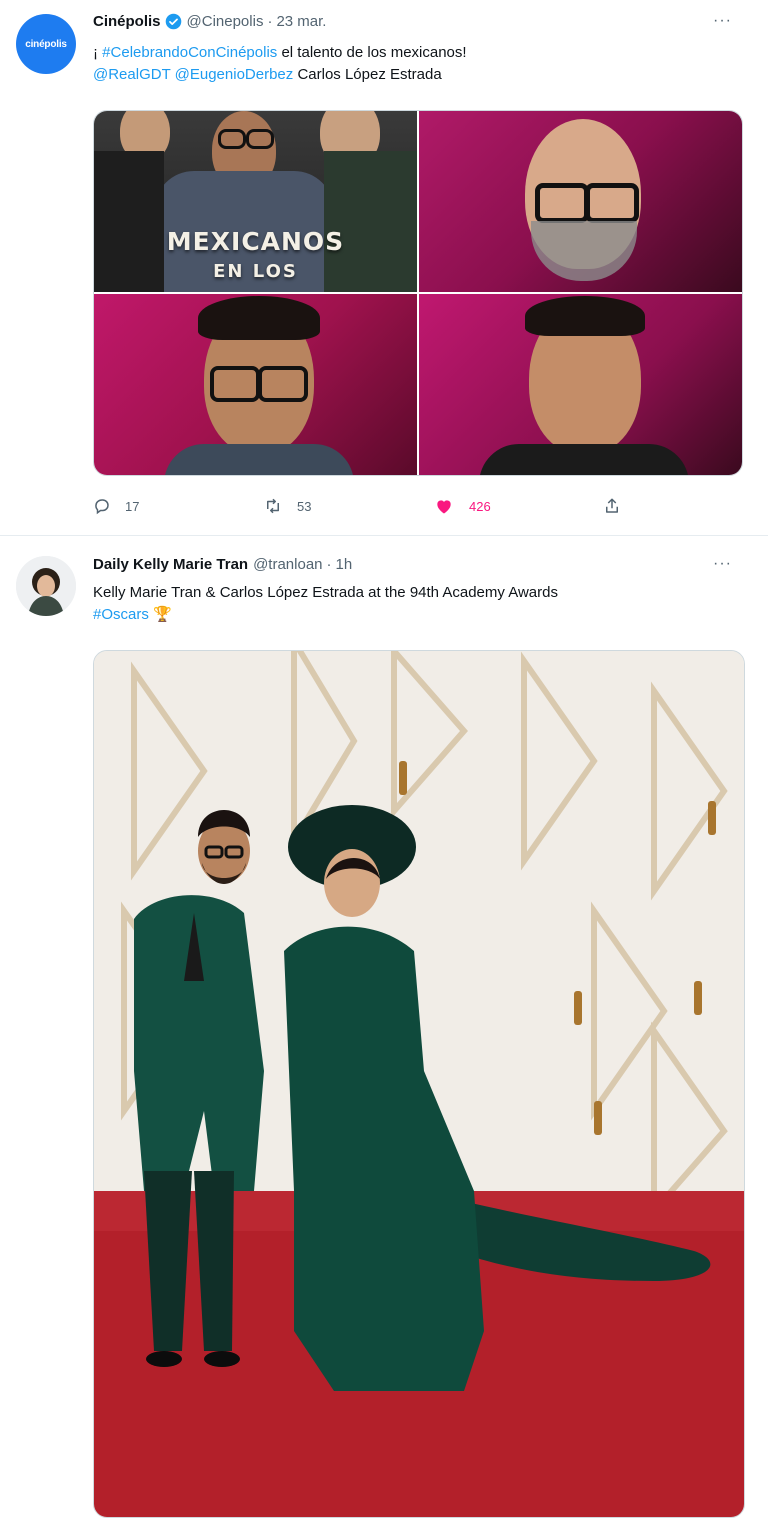 The image size is (768, 1536). What do you see at coordinates (584, 251) in the screenshot?
I see `beard-shape` at bounding box center [584, 251].